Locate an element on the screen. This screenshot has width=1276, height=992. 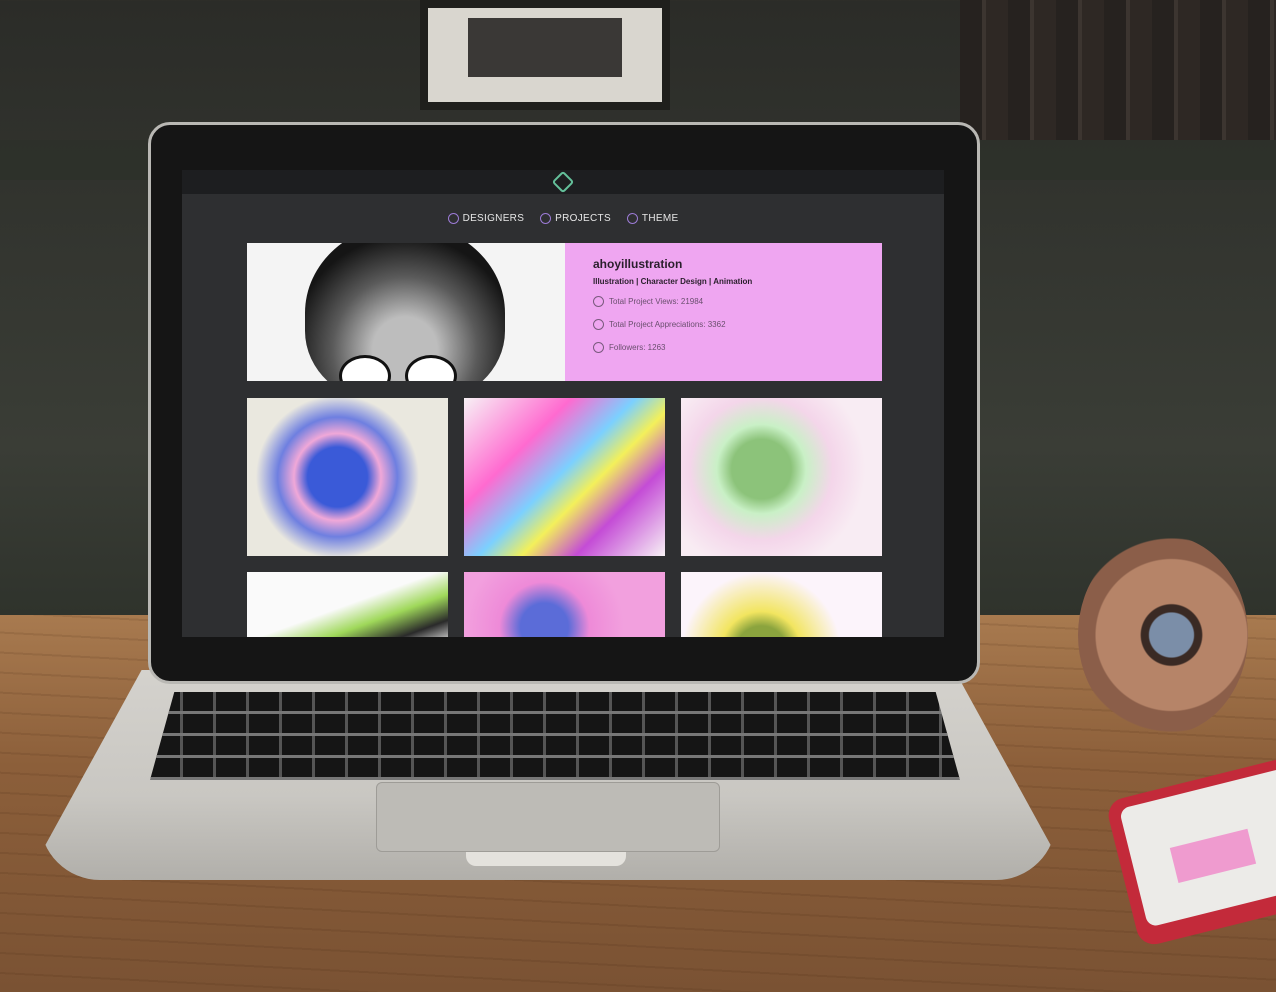
bookshelf is located at coordinates (1118, 70).